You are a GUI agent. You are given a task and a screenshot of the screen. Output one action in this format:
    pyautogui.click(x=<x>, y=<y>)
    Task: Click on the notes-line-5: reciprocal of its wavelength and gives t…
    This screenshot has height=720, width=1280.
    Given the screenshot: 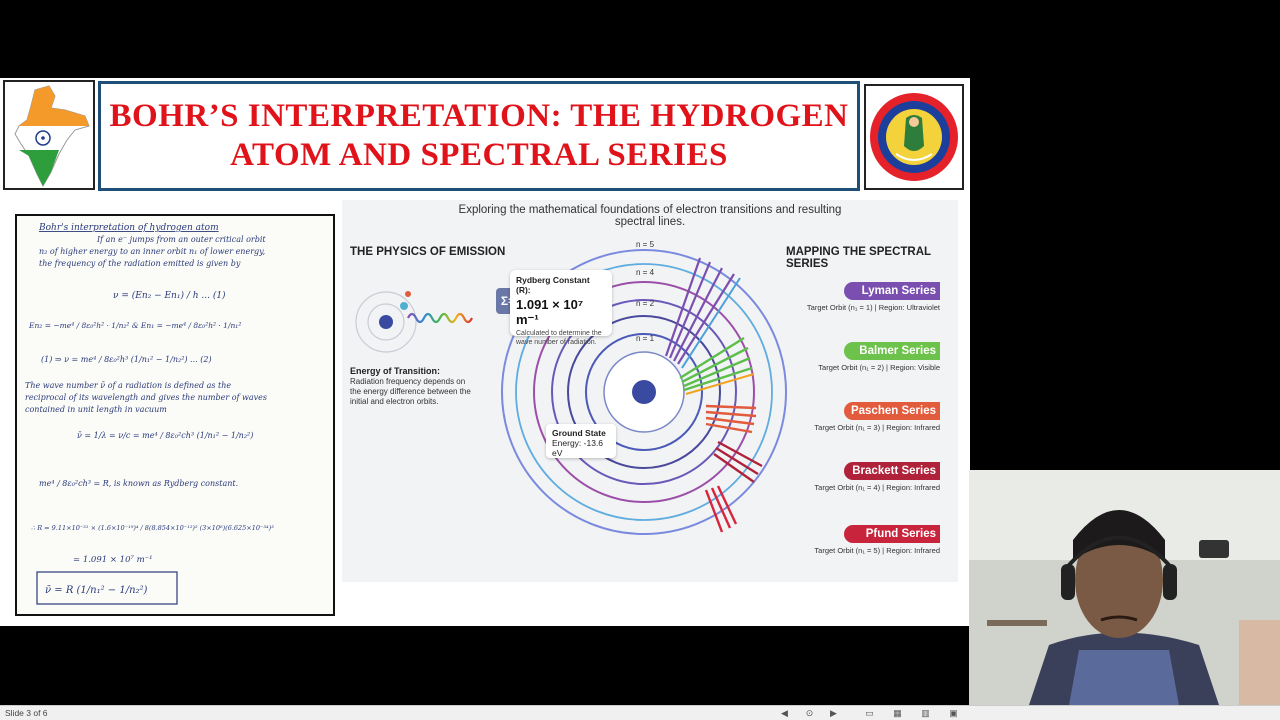 What is the action you would take?
    pyautogui.click(x=146, y=397)
    